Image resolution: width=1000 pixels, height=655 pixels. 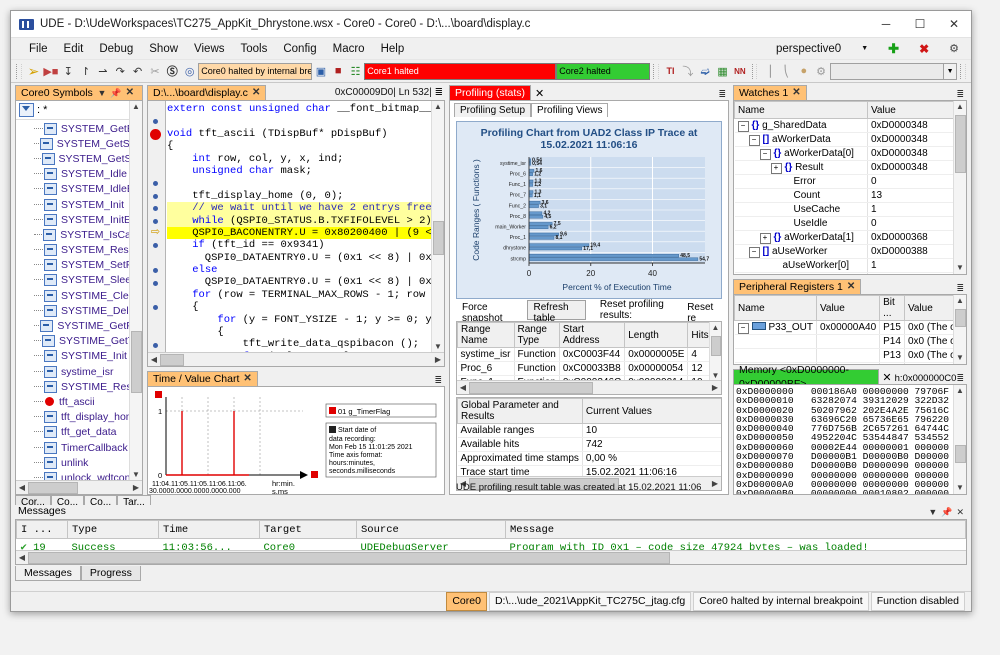 I want to click on table-row: −{} g_SharedData 0xD0000348, so click(x=844, y=125).